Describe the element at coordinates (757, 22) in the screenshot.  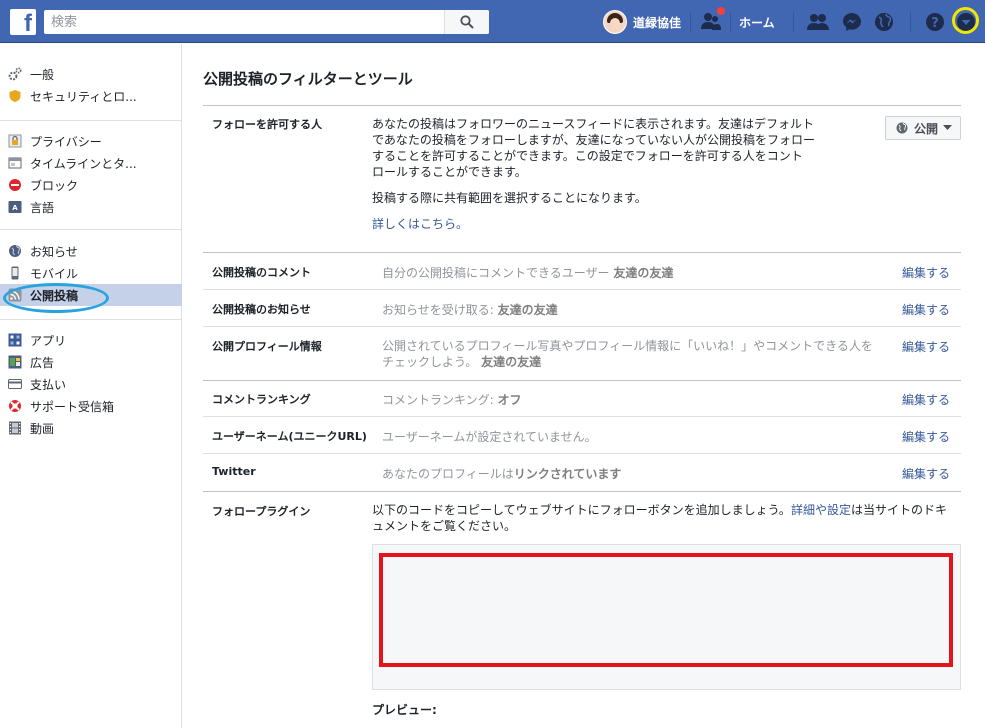
I see `home-link: ホーム` at that location.